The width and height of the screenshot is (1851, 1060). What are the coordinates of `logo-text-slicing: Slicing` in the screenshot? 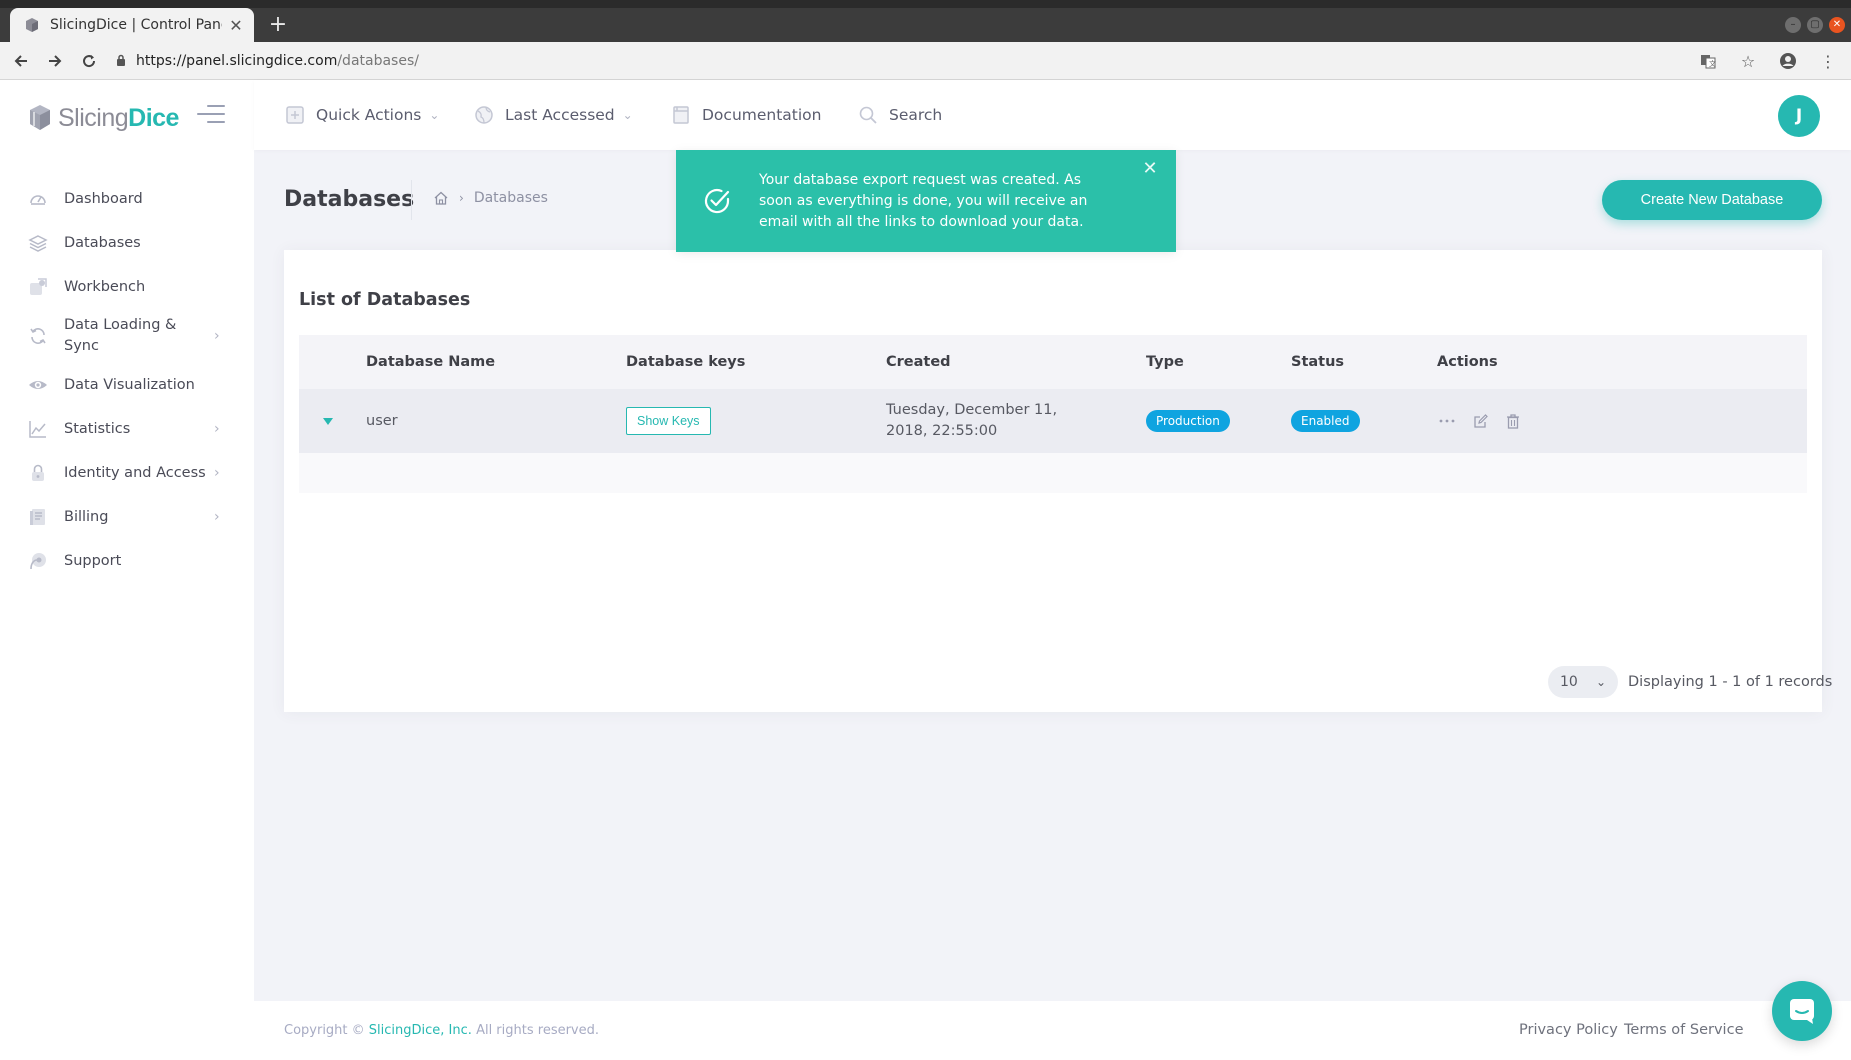 It's located at (93, 117).